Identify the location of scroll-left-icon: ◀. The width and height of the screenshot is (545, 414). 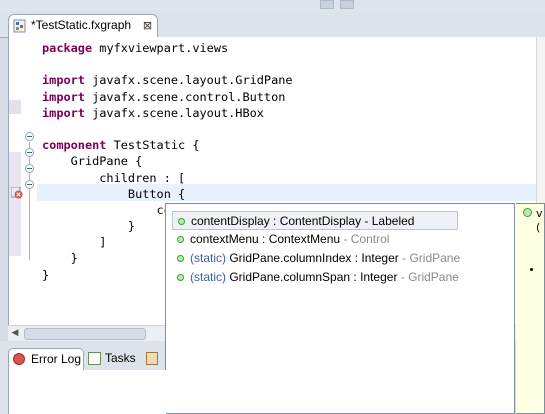
(15, 333).